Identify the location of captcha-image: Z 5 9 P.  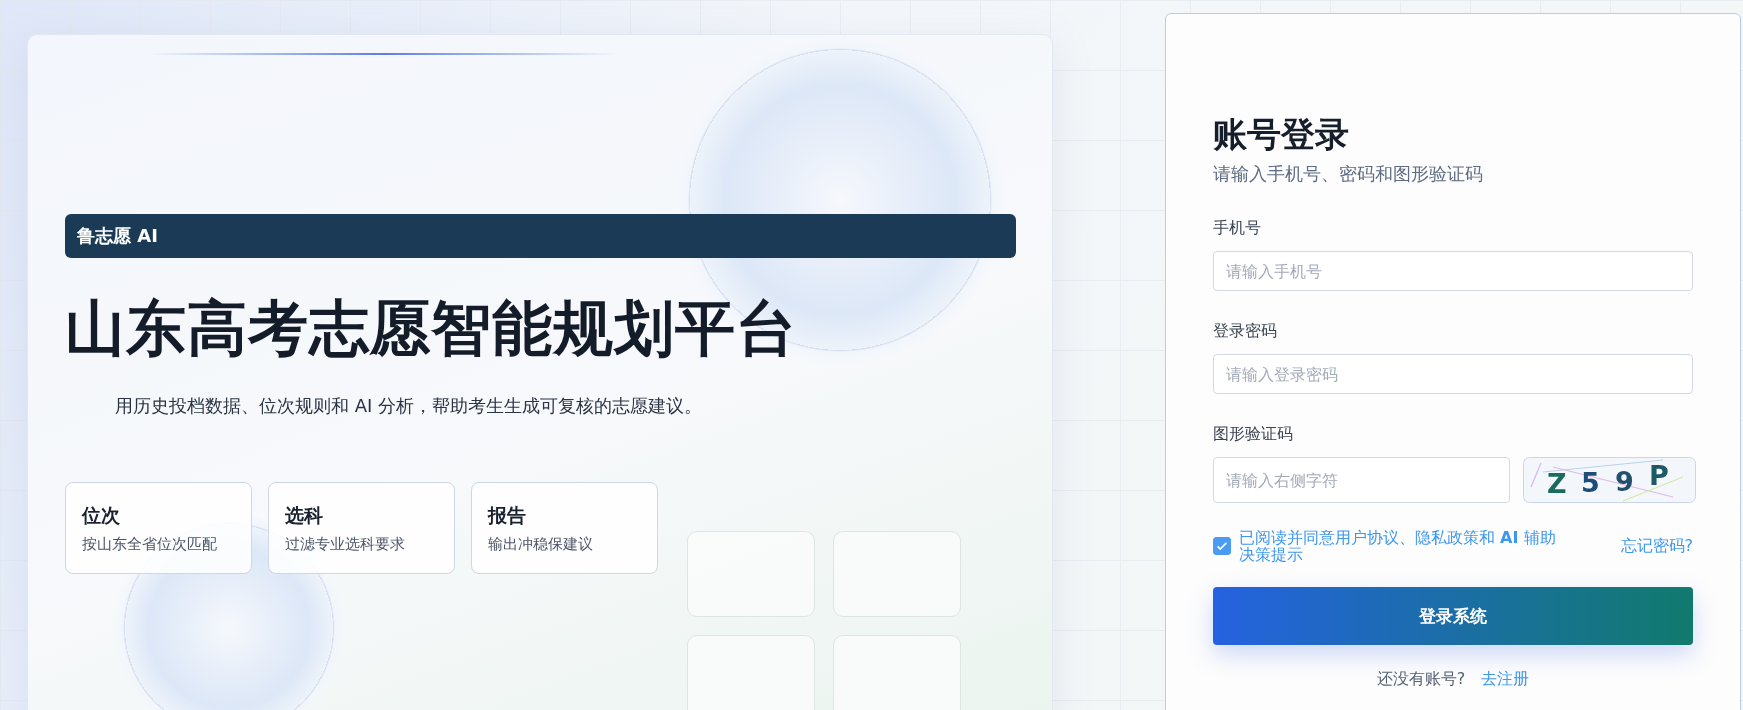
(1609, 480).